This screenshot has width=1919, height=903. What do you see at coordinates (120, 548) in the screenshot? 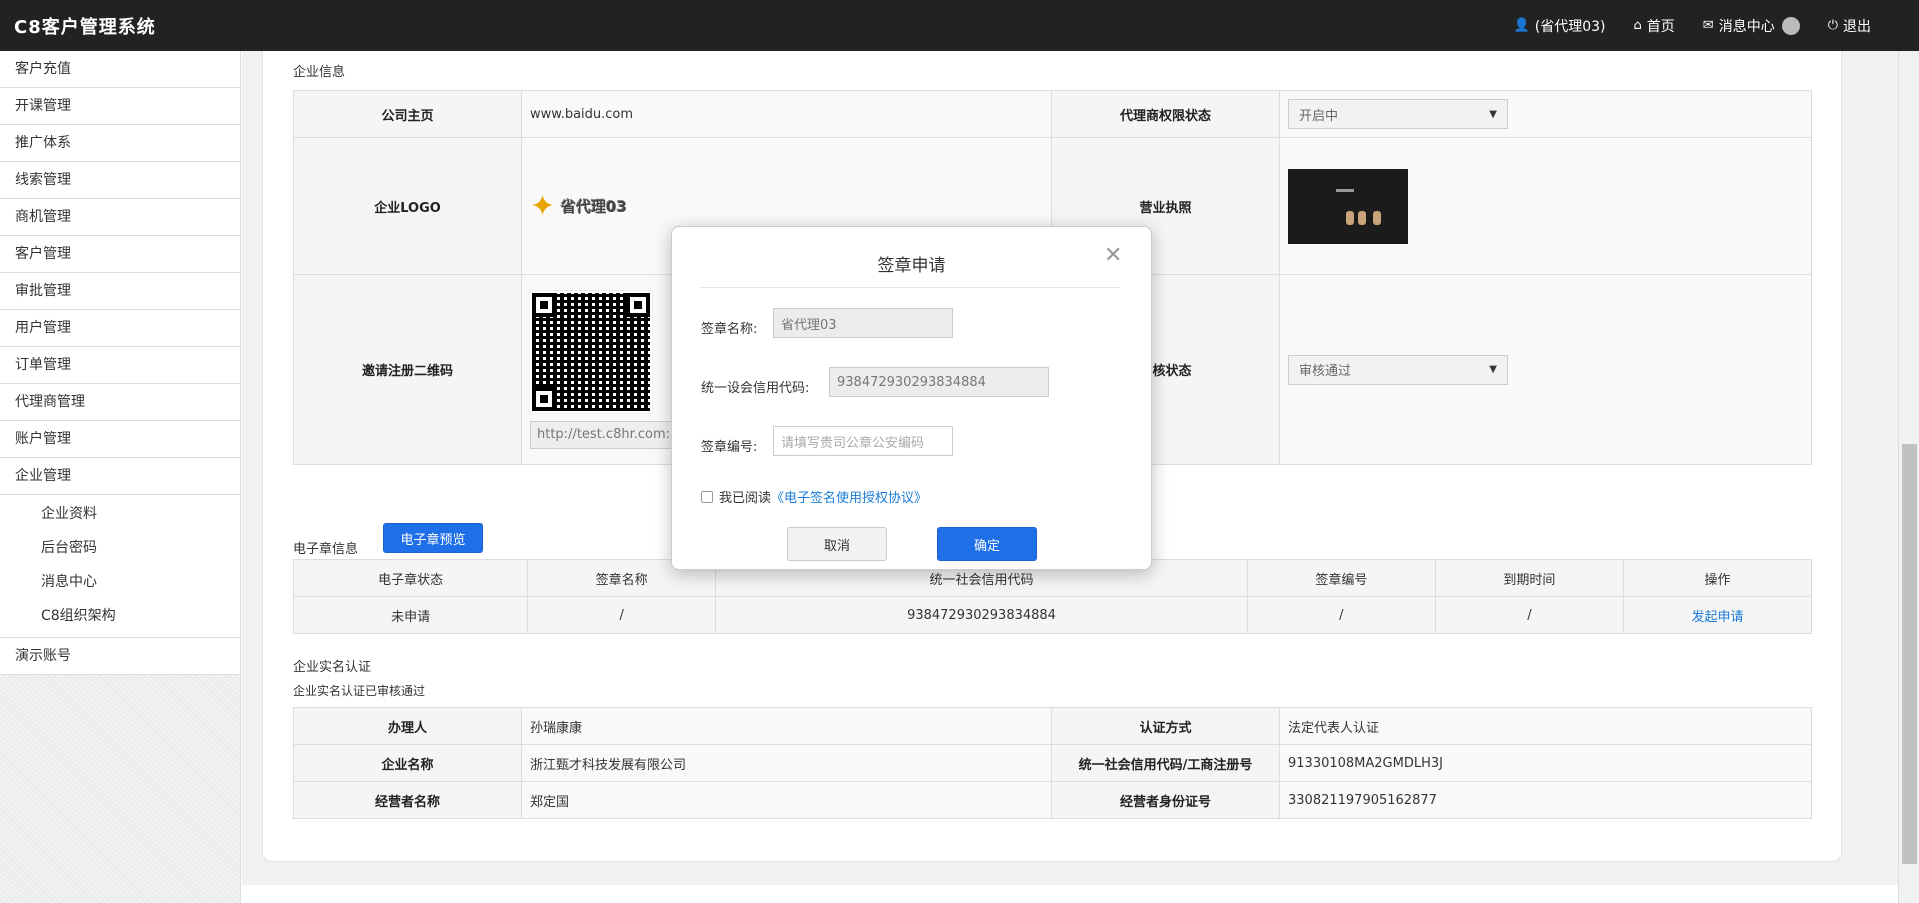
I see `sidebar-subitem-password: 后台密码` at bounding box center [120, 548].